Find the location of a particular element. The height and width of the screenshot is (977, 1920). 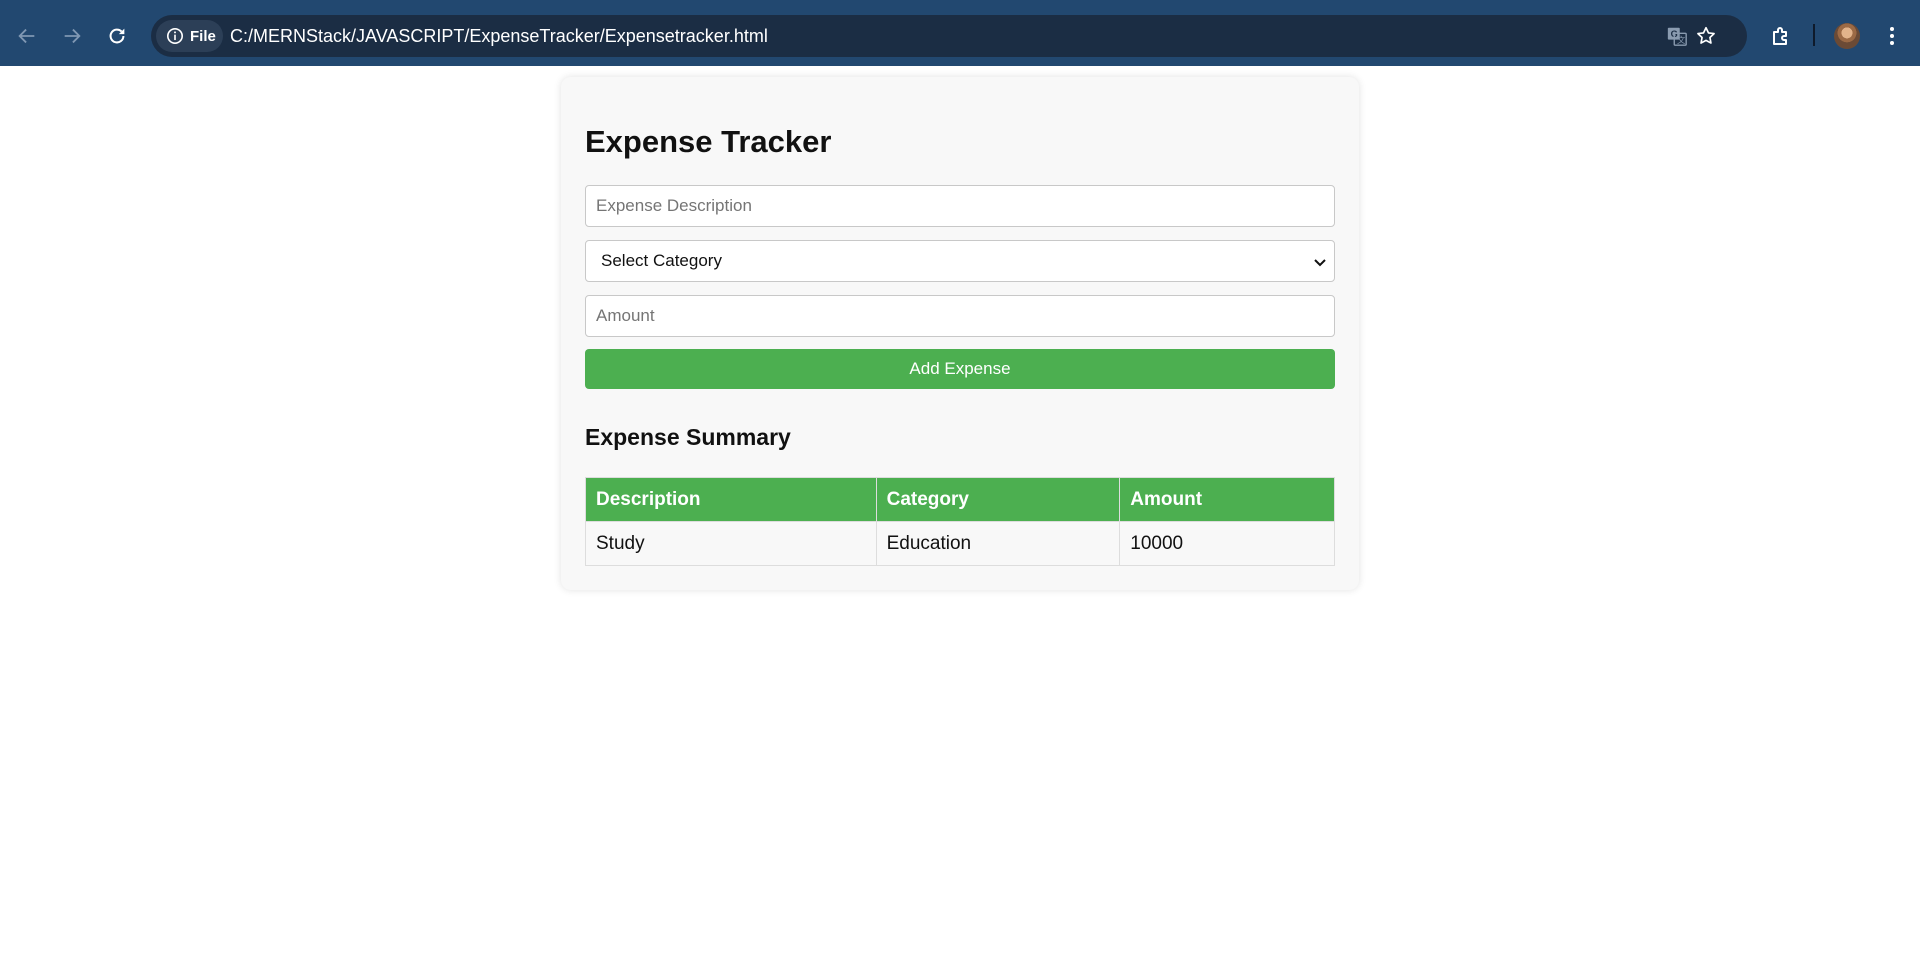

scheme-label: File is located at coordinates (203, 36).